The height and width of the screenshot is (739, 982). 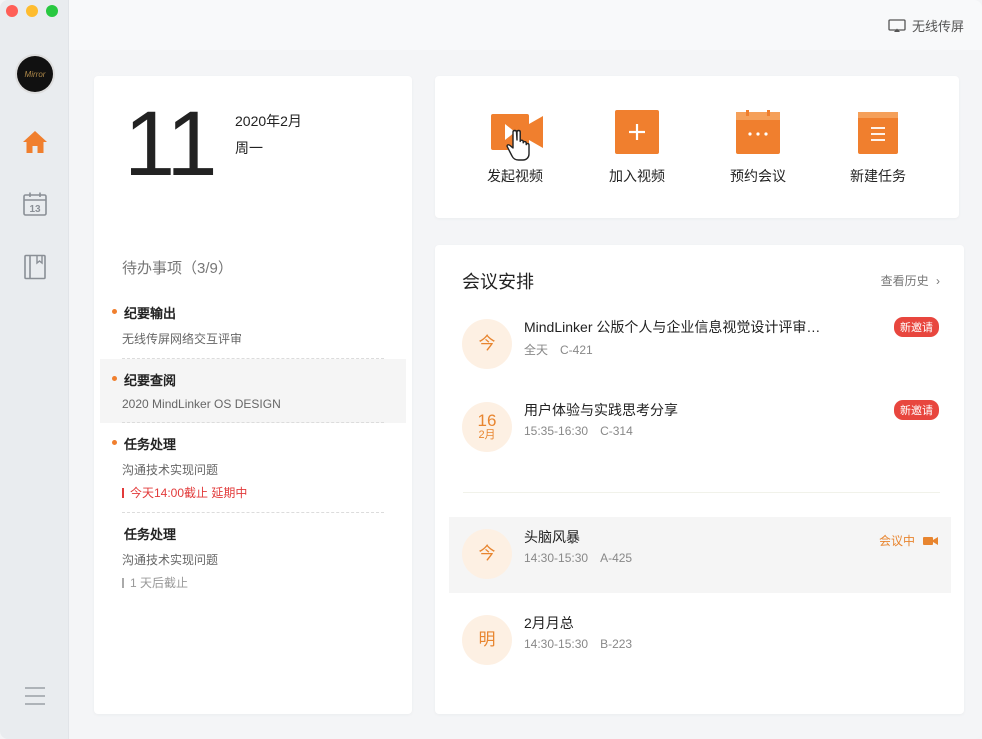 I want to click on view-history-label: 查看历史, so click(x=904, y=281).